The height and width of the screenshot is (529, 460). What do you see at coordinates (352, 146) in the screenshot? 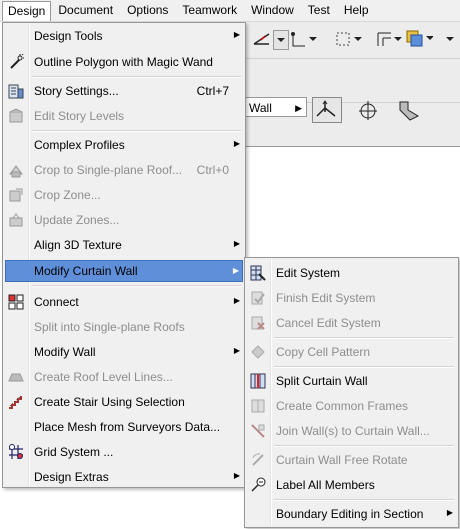
I see `canvas-edge` at bounding box center [352, 146].